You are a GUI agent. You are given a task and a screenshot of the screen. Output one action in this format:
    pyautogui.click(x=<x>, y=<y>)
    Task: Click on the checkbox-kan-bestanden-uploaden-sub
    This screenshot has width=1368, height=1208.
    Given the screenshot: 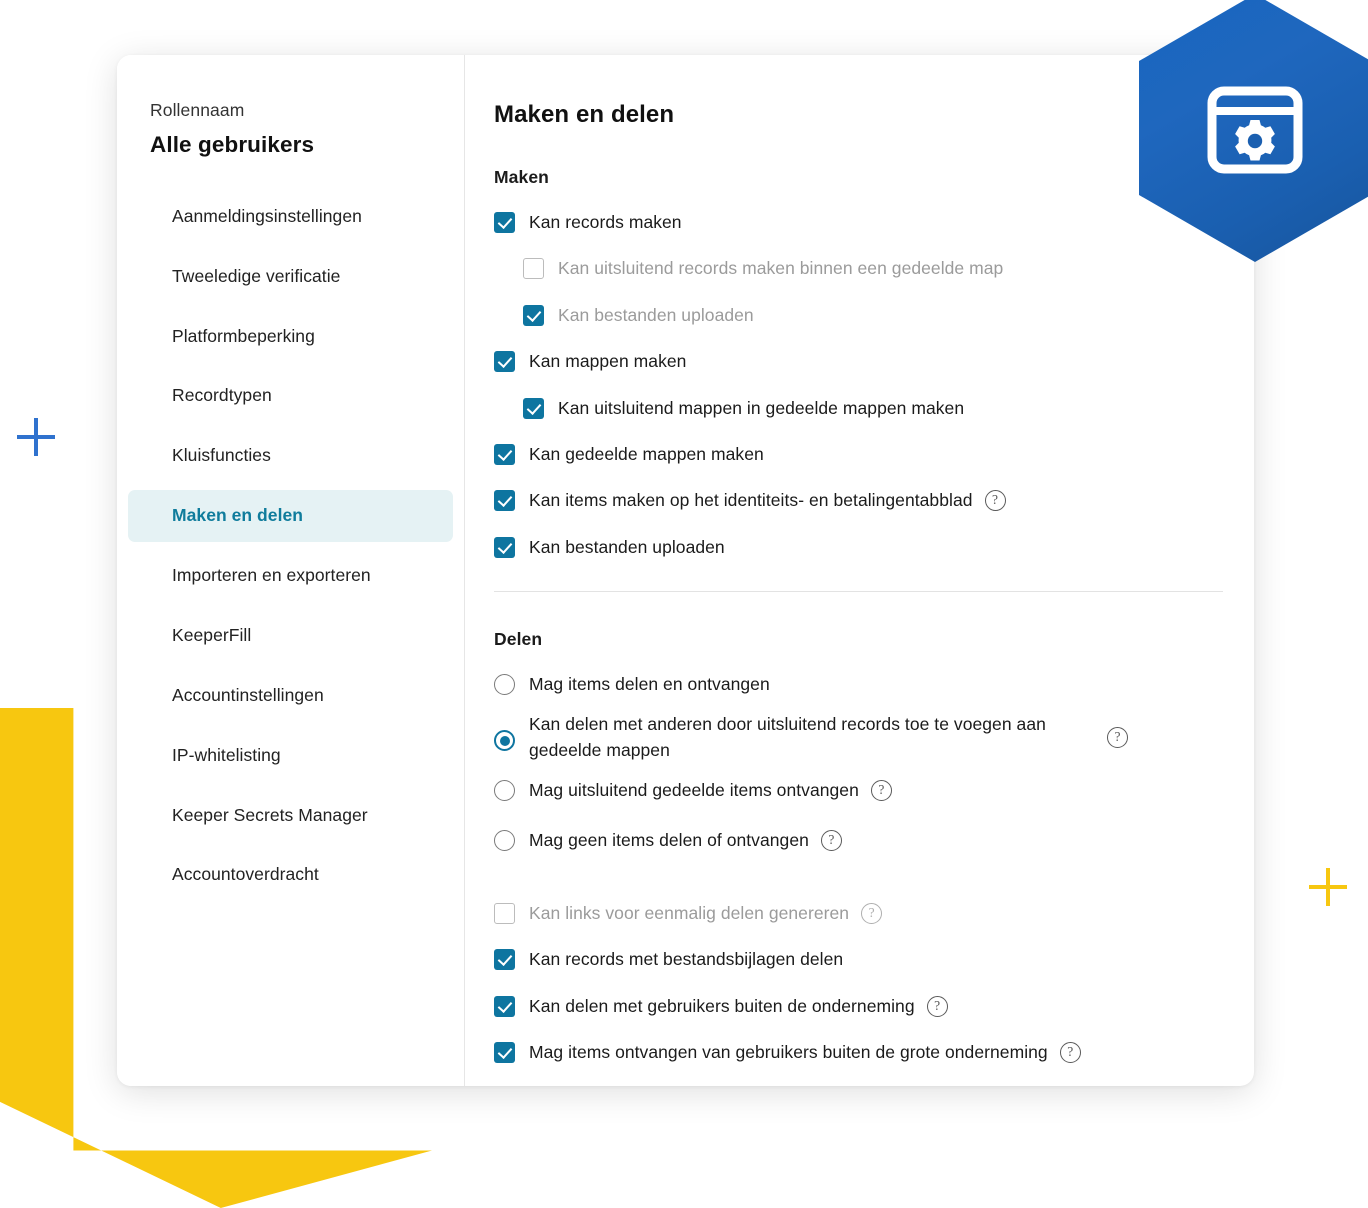 What is the action you would take?
    pyautogui.click(x=533, y=315)
    